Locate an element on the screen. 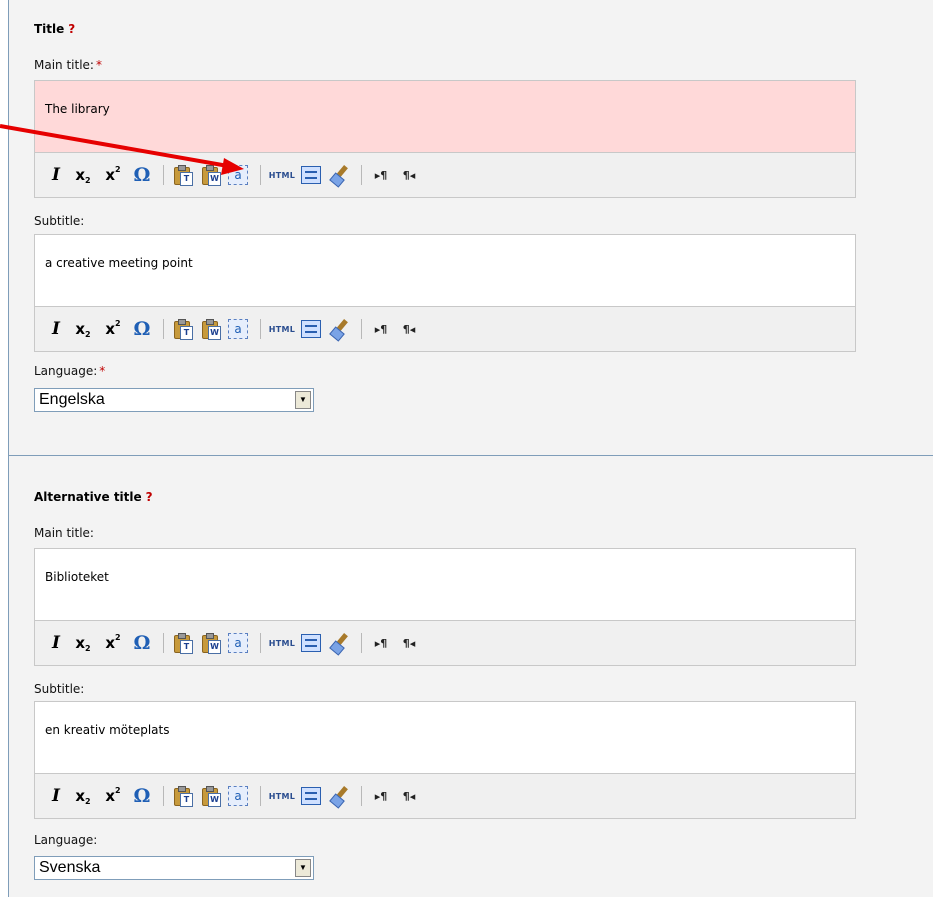 Image resolution: width=933 pixels, height=897 pixels. annotation-arrow is located at coordinates (122, 149).